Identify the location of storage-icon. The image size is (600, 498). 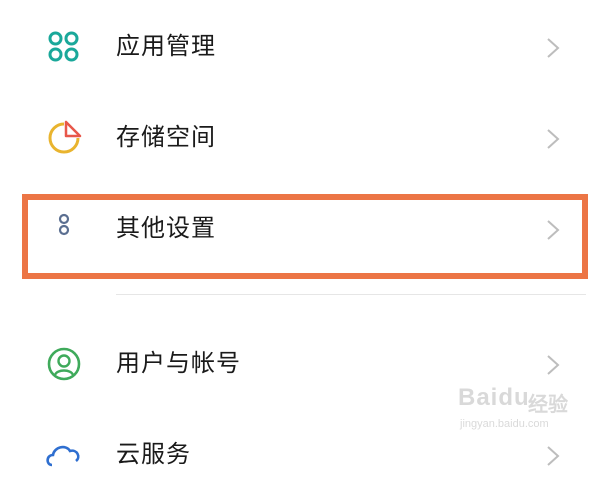
(65, 137).